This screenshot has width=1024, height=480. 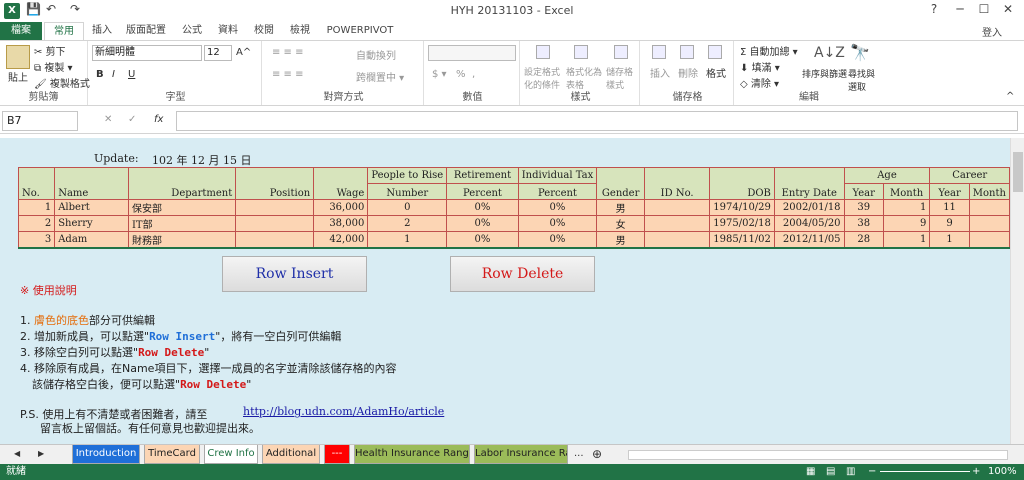 I want to click on sheet-tab-introduction: Introduction, so click(x=106, y=454).